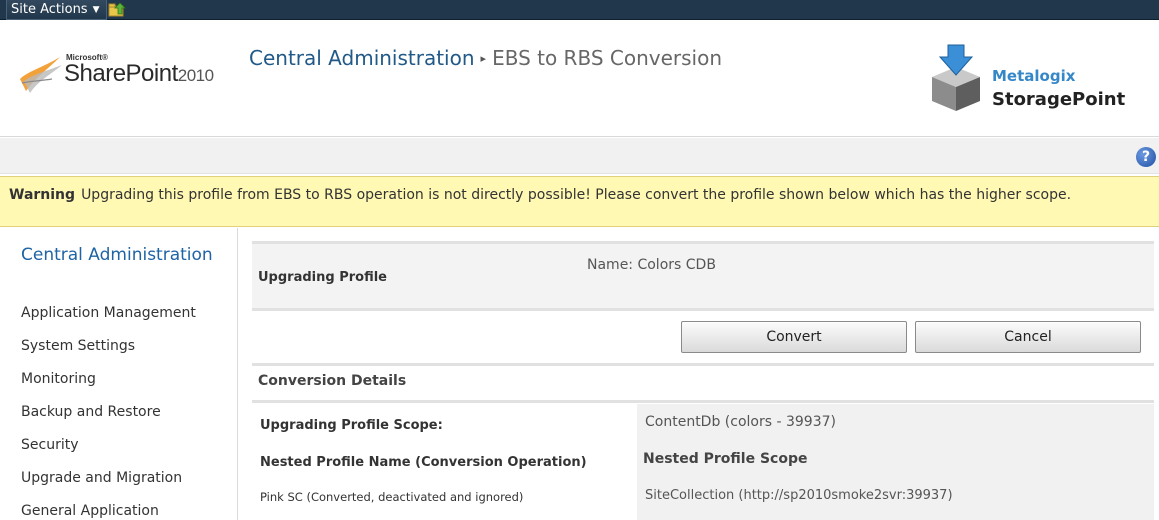  What do you see at coordinates (90, 511) in the screenshot?
I see `nav-item-general-application: General Application` at bounding box center [90, 511].